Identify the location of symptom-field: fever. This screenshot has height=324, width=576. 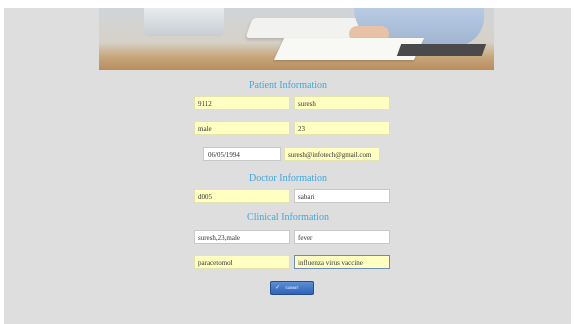
(342, 237).